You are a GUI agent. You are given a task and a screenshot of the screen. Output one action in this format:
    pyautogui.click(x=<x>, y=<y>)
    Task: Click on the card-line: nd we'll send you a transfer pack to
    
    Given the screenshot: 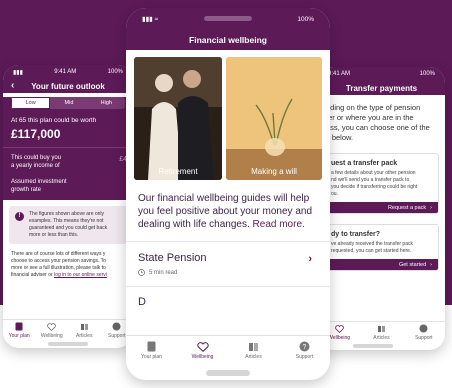 What is the action you would take?
    pyautogui.click(x=370, y=180)
    